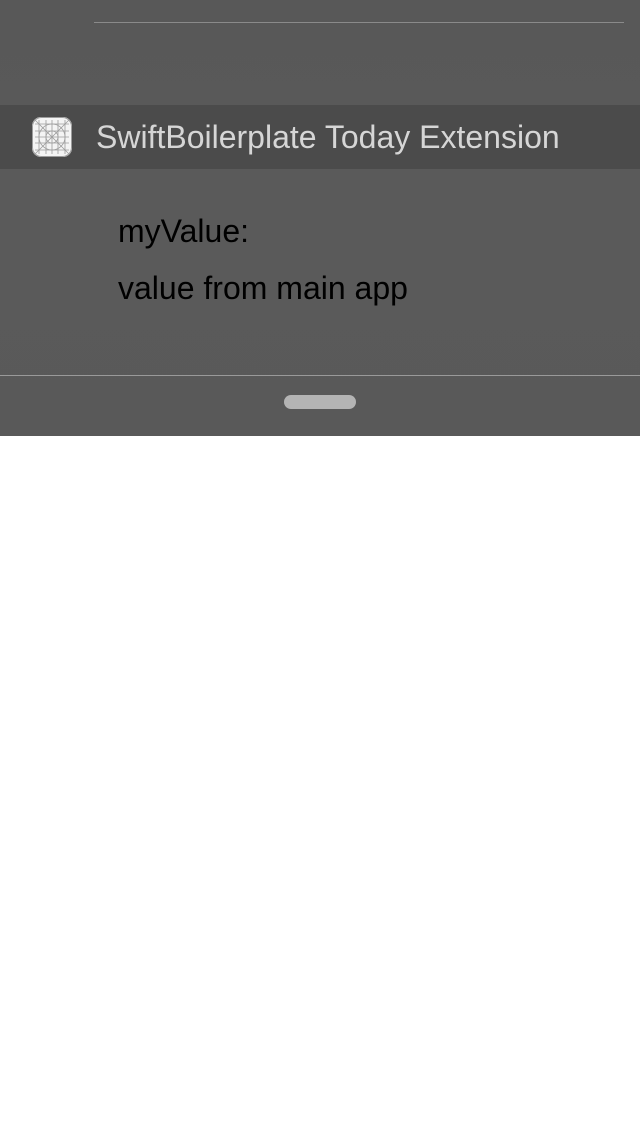 The height and width of the screenshot is (1136, 640). What do you see at coordinates (263, 288) in the screenshot?
I see `value-text: value from main app` at bounding box center [263, 288].